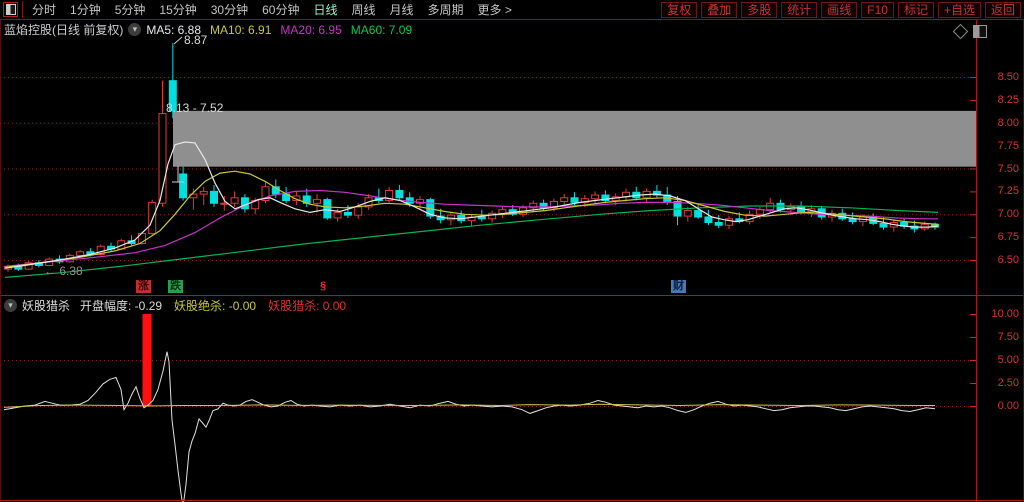 This screenshot has height=502, width=1024. I want to click on period-tab-更多 >: 更多 >, so click(495, 9).